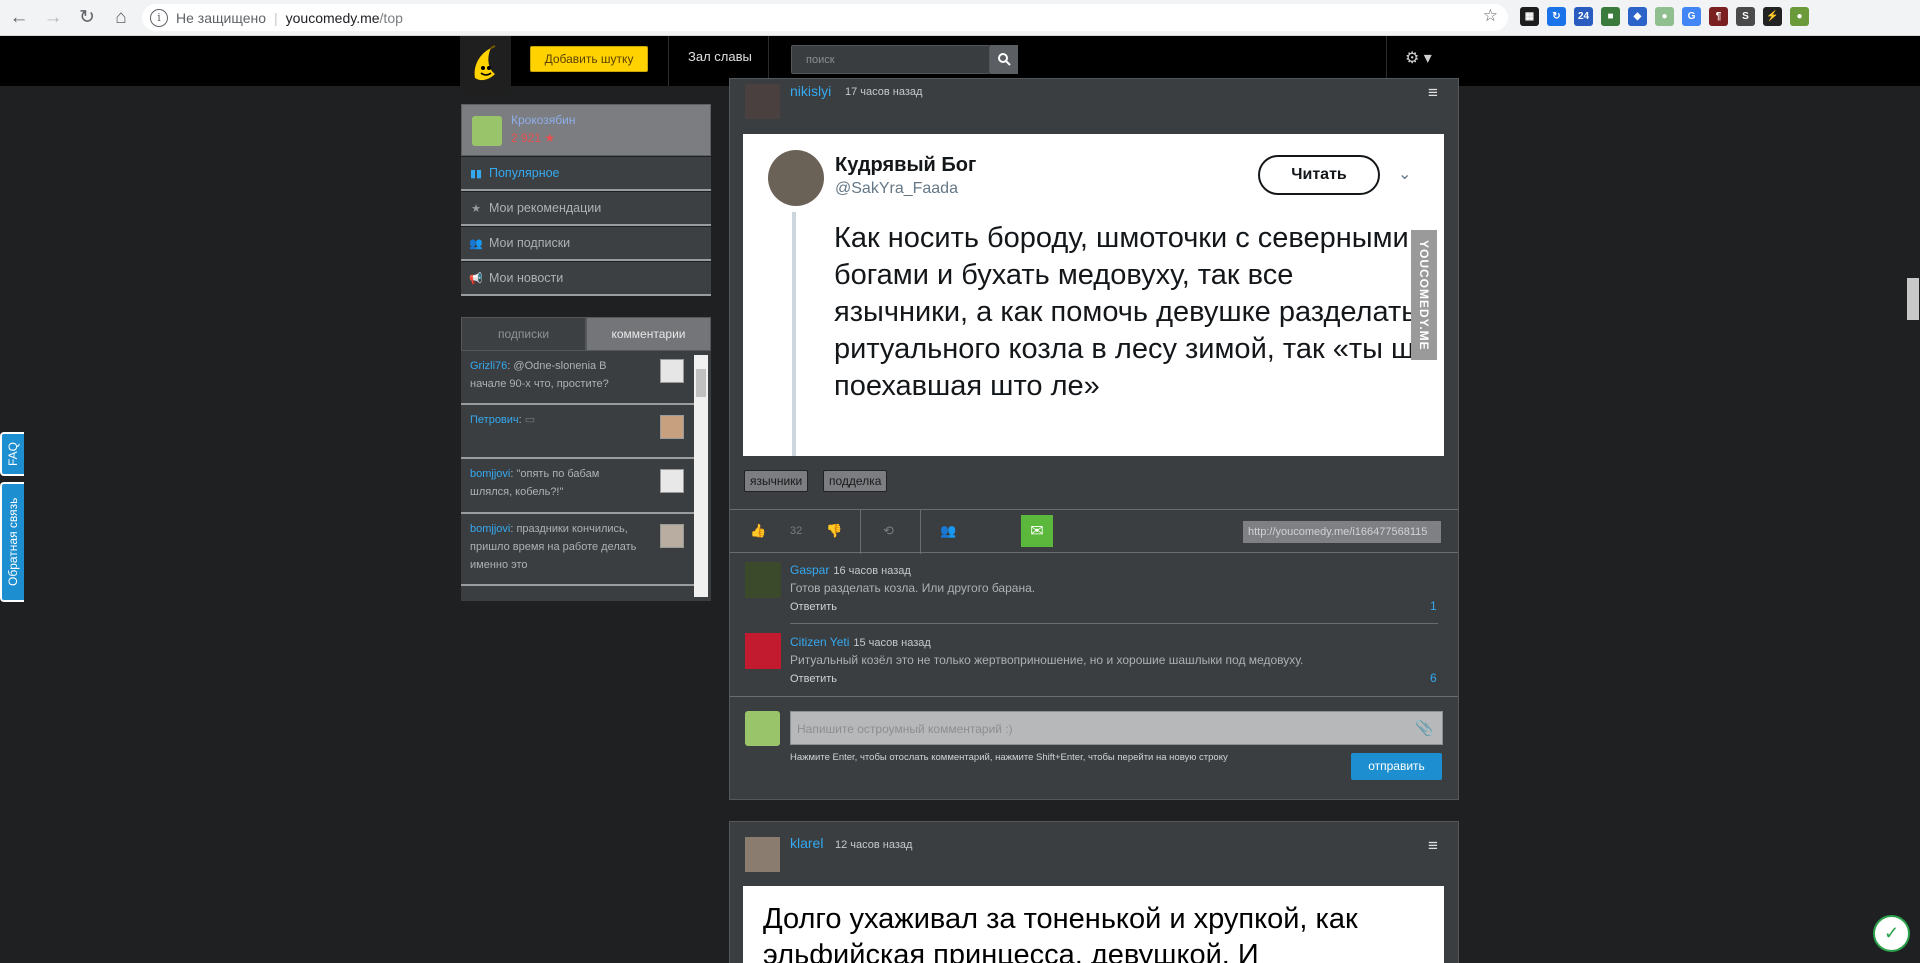 This screenshot has height=963, width=1920. I want to click on feed-user: Петрович, so click(494, 420).